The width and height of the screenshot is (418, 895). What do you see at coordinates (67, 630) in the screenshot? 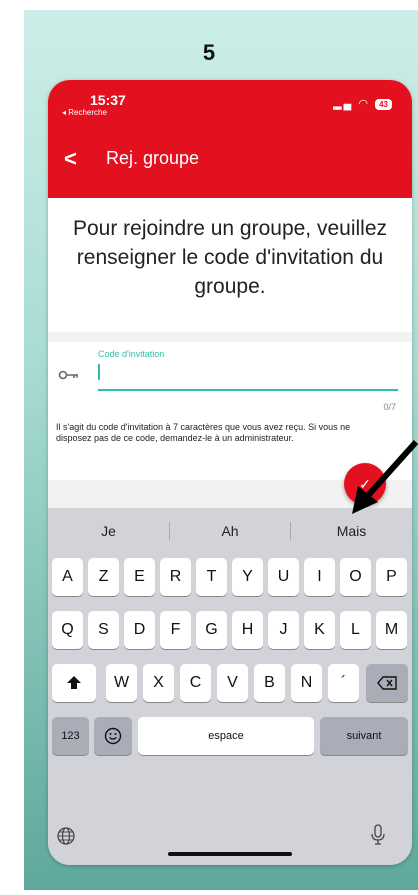
I see `key: Q` at bounding box center [67, 630].